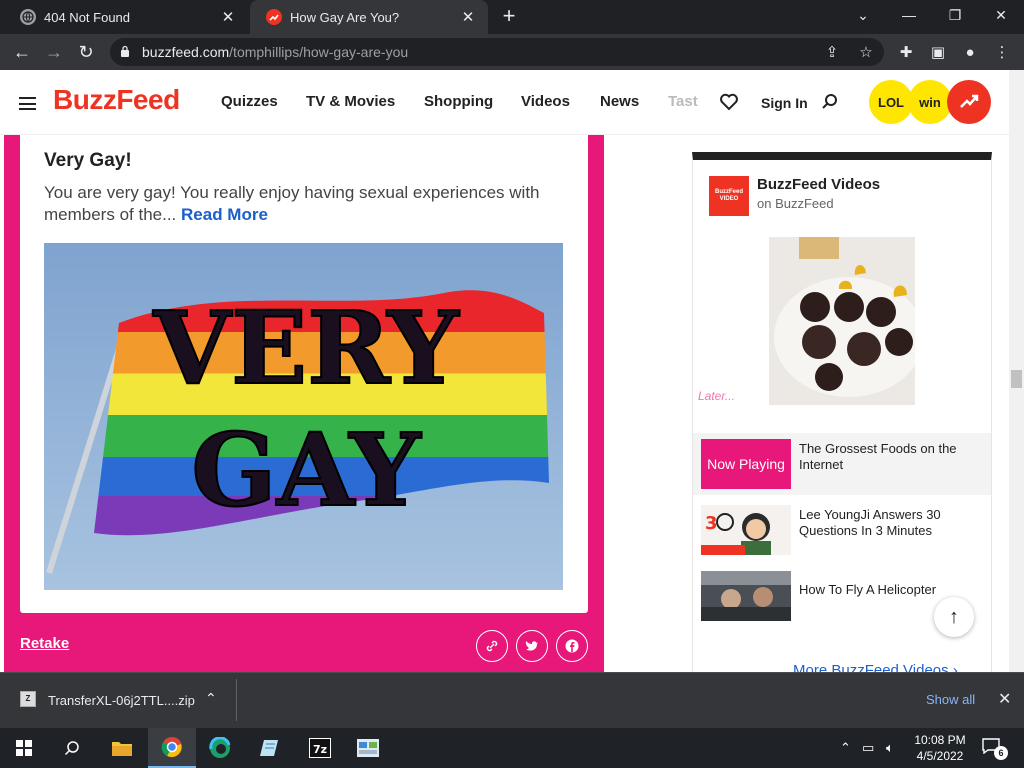  Describe the element at coordinates (306, 348) in the screenshot. I see `image-text-very: VERY` at that location.